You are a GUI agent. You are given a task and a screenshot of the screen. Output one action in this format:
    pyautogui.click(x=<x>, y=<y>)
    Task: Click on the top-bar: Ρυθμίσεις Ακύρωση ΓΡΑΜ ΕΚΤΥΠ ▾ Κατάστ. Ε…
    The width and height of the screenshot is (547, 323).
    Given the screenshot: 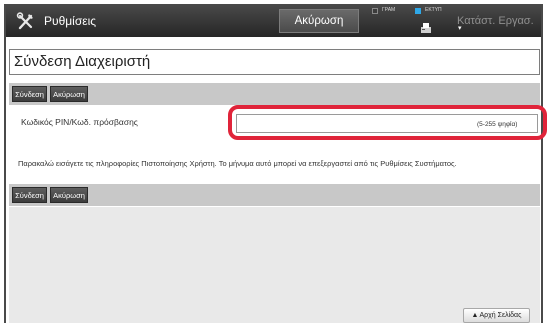 What is the action you would take?
    pyautogui.click(x=273, y=20)
    